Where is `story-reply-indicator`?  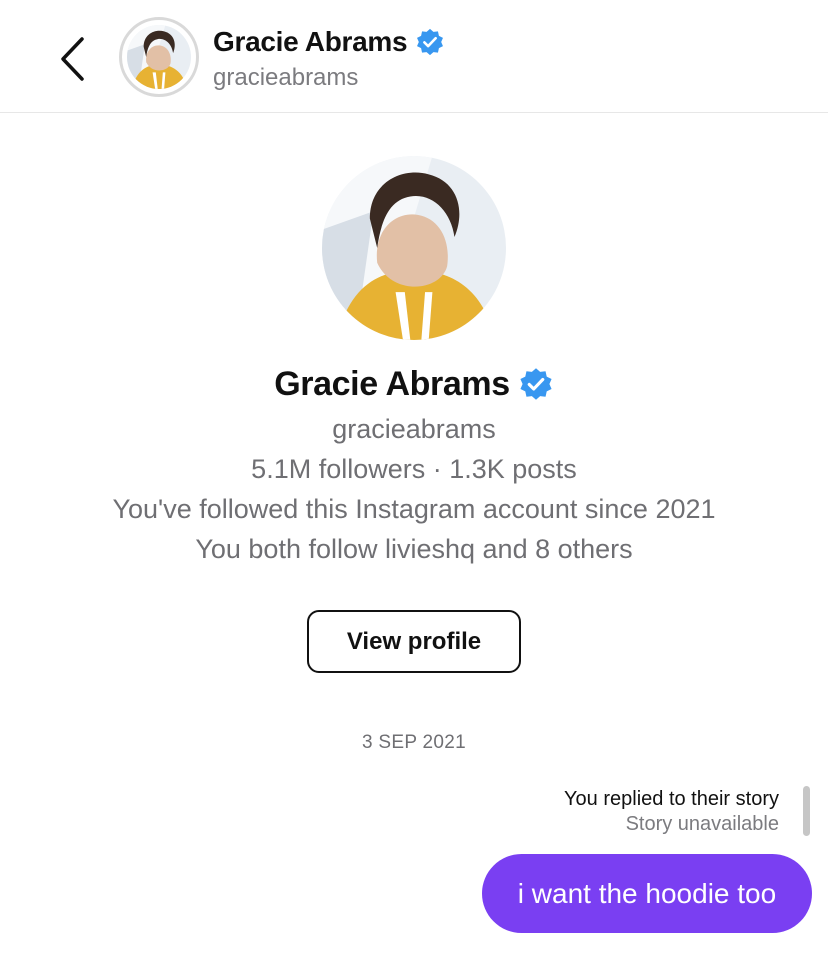 story-reply-indicator is located at coordinates (806, 811).